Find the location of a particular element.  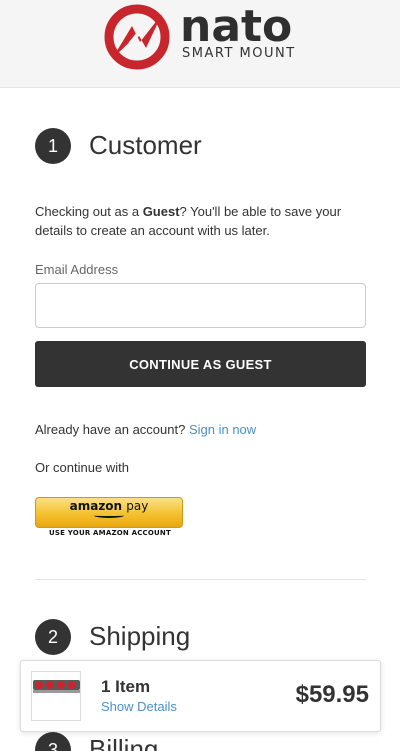

amazon-pay-wordmark: amazon pay is located at coordinates (109, 506).